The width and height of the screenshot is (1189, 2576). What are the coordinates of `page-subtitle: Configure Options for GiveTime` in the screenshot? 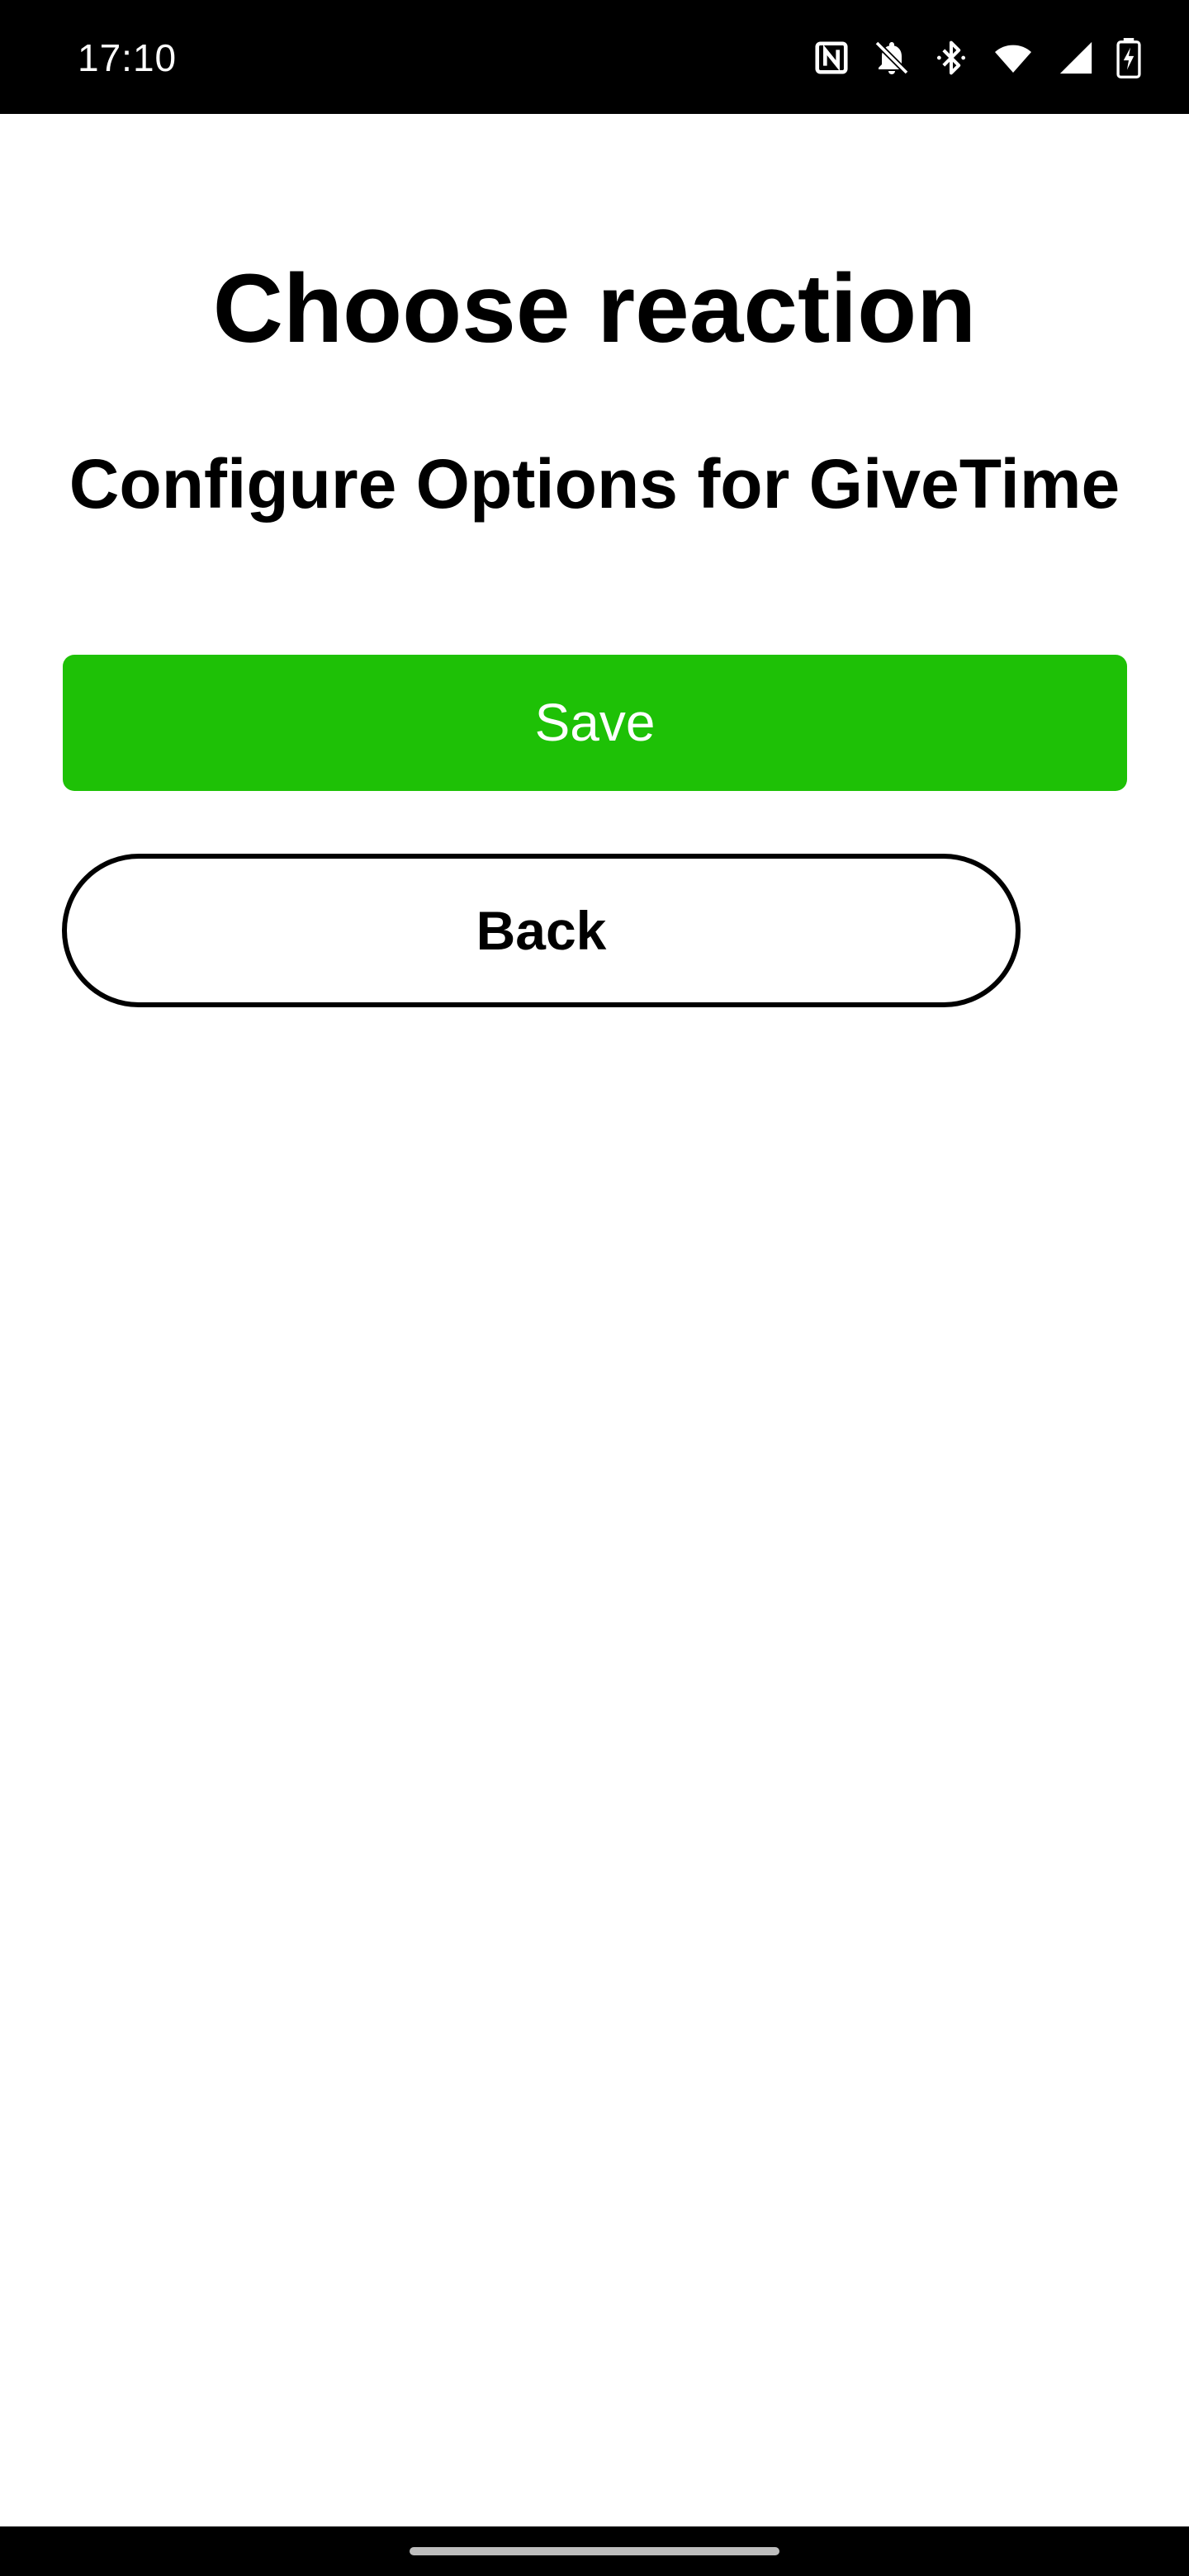 It's located at (594, 484).